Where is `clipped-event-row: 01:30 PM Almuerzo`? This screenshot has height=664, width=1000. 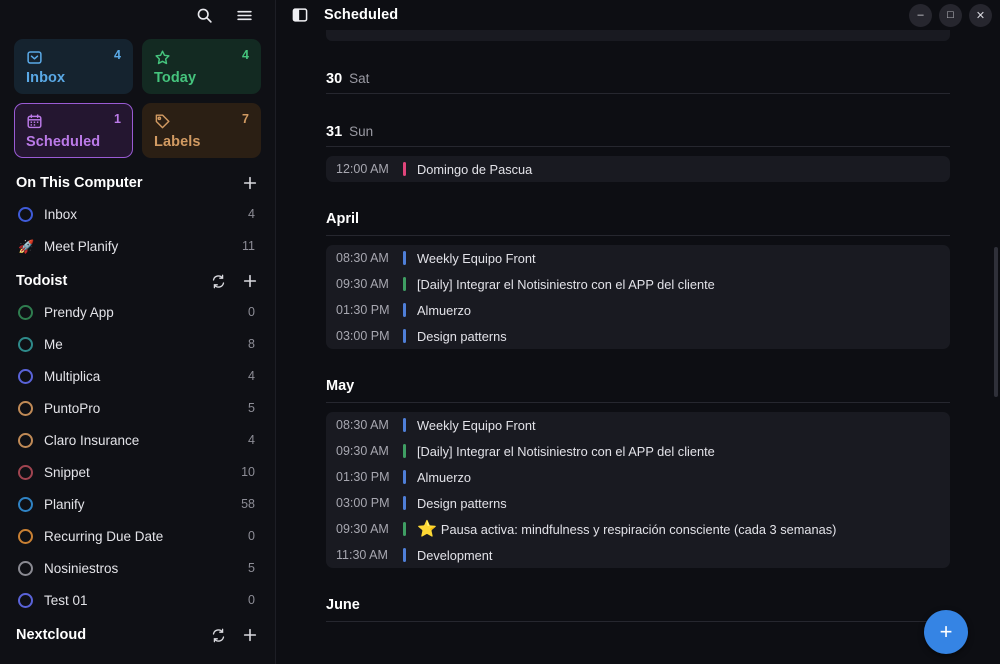
clipped-event-row: 01:30 PM Almuerzo is located at coordinates (638, 35).